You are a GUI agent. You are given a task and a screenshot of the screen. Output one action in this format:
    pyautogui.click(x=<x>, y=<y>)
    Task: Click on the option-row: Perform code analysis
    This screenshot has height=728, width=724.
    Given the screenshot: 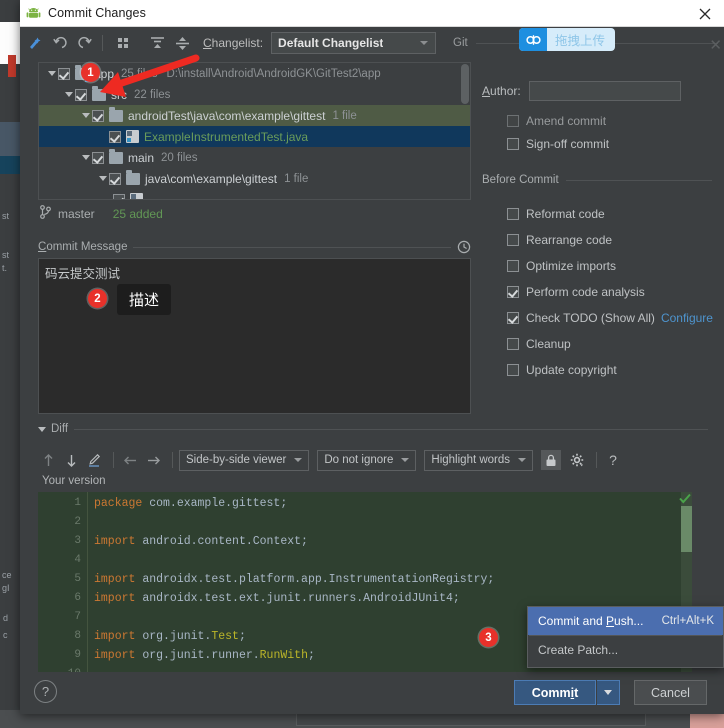 What is the action you would take?
    pyautogui.click(x=576, y=292)
    